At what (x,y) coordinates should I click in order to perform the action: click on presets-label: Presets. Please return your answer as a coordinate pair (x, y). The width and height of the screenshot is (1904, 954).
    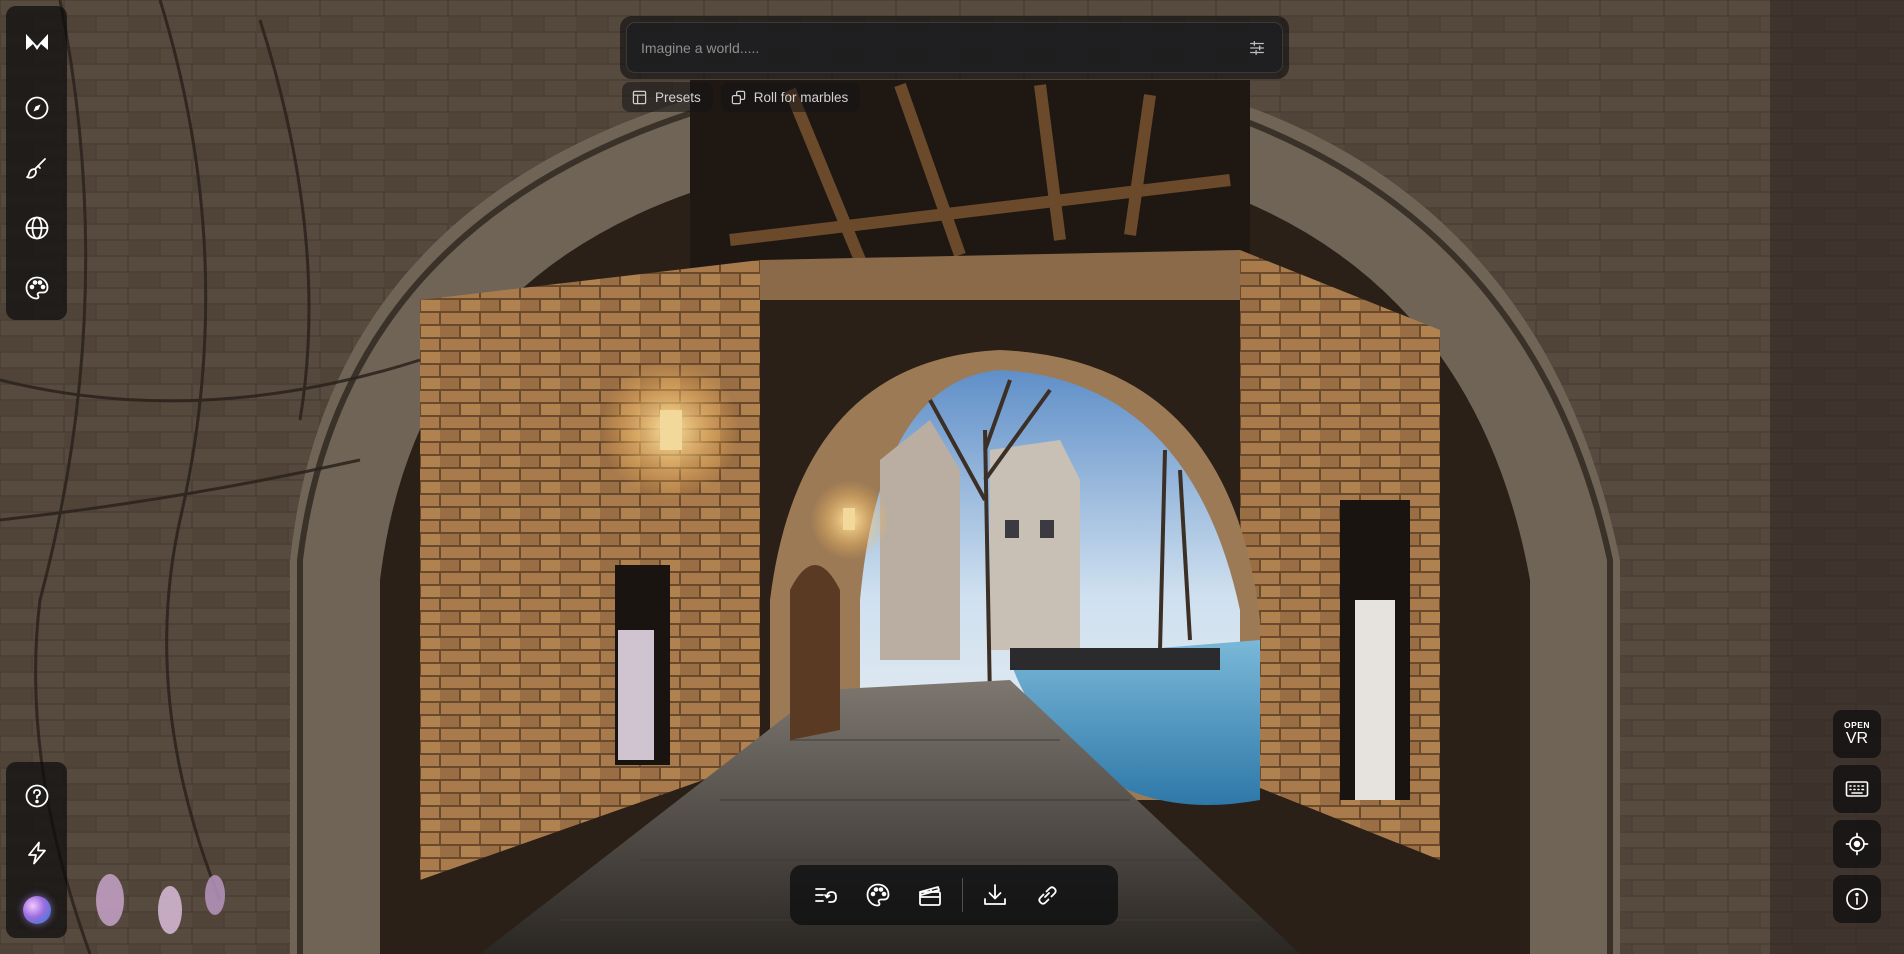
    Looking at the image, I should click on (678, 97).